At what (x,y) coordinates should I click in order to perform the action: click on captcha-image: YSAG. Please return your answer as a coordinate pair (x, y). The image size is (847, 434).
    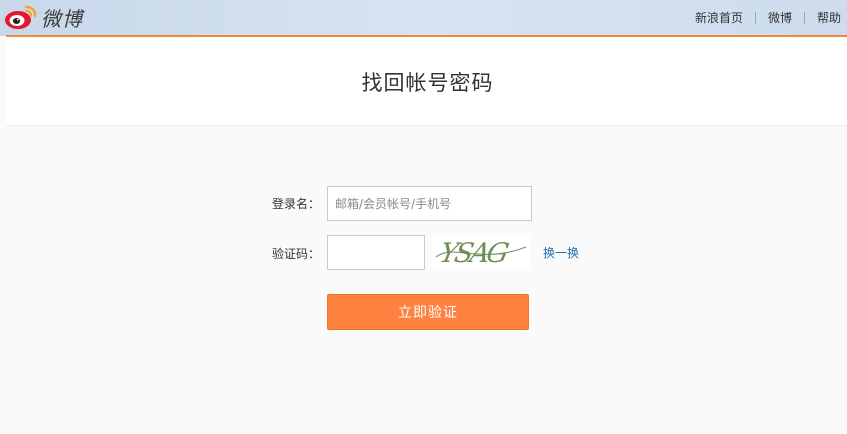
    Looking at the image, I should click on (481, 252).